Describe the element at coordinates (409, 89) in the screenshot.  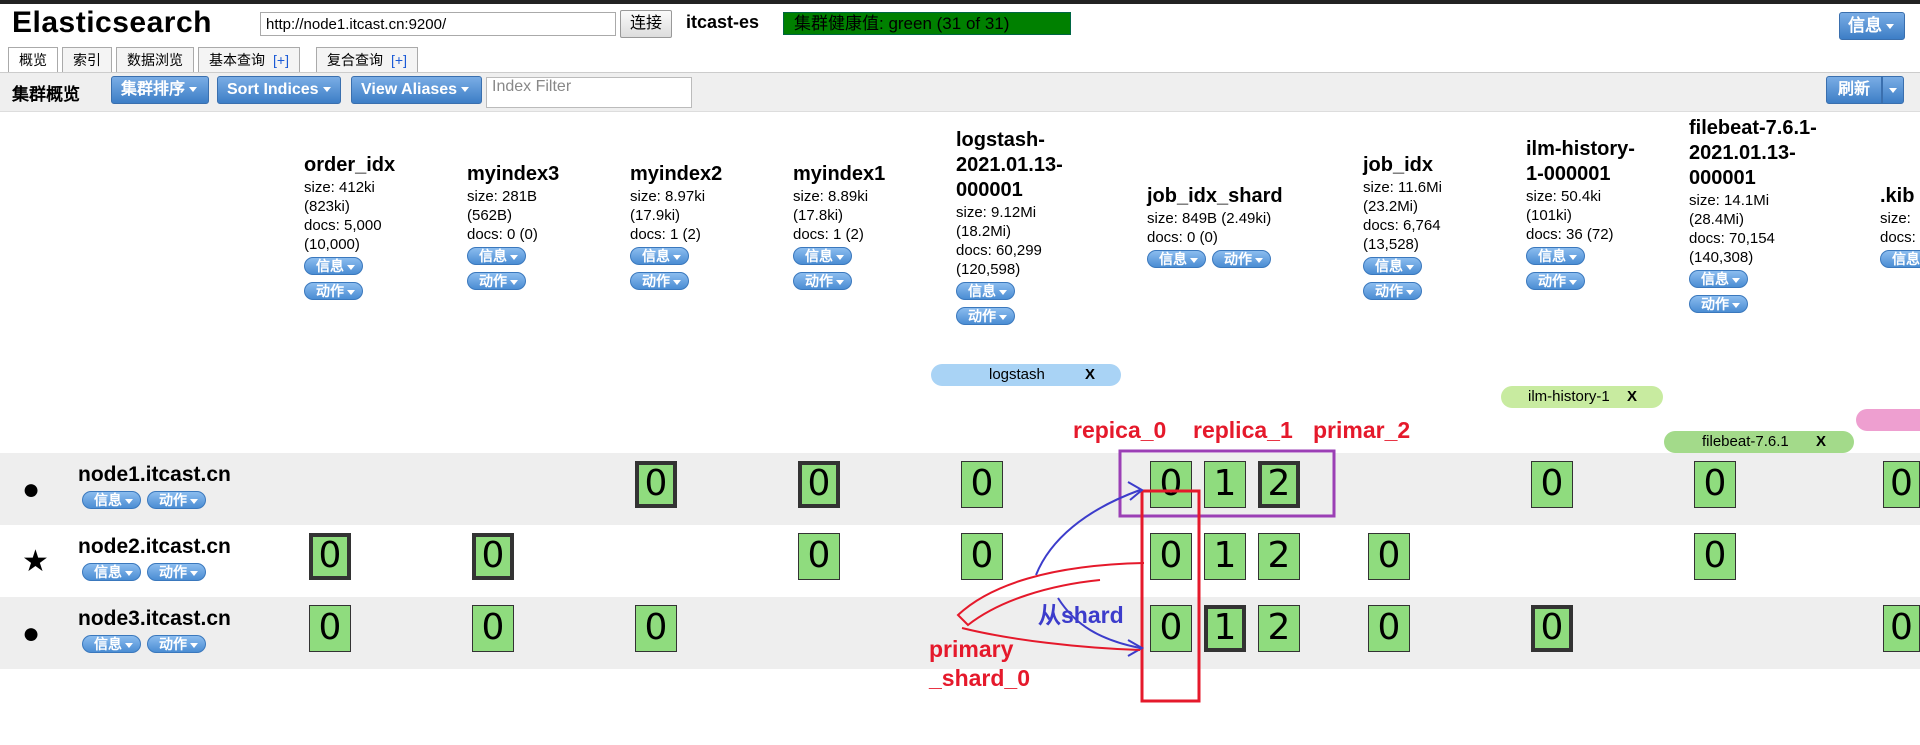
I see `view-aliases-label: View Aliases` at that location.